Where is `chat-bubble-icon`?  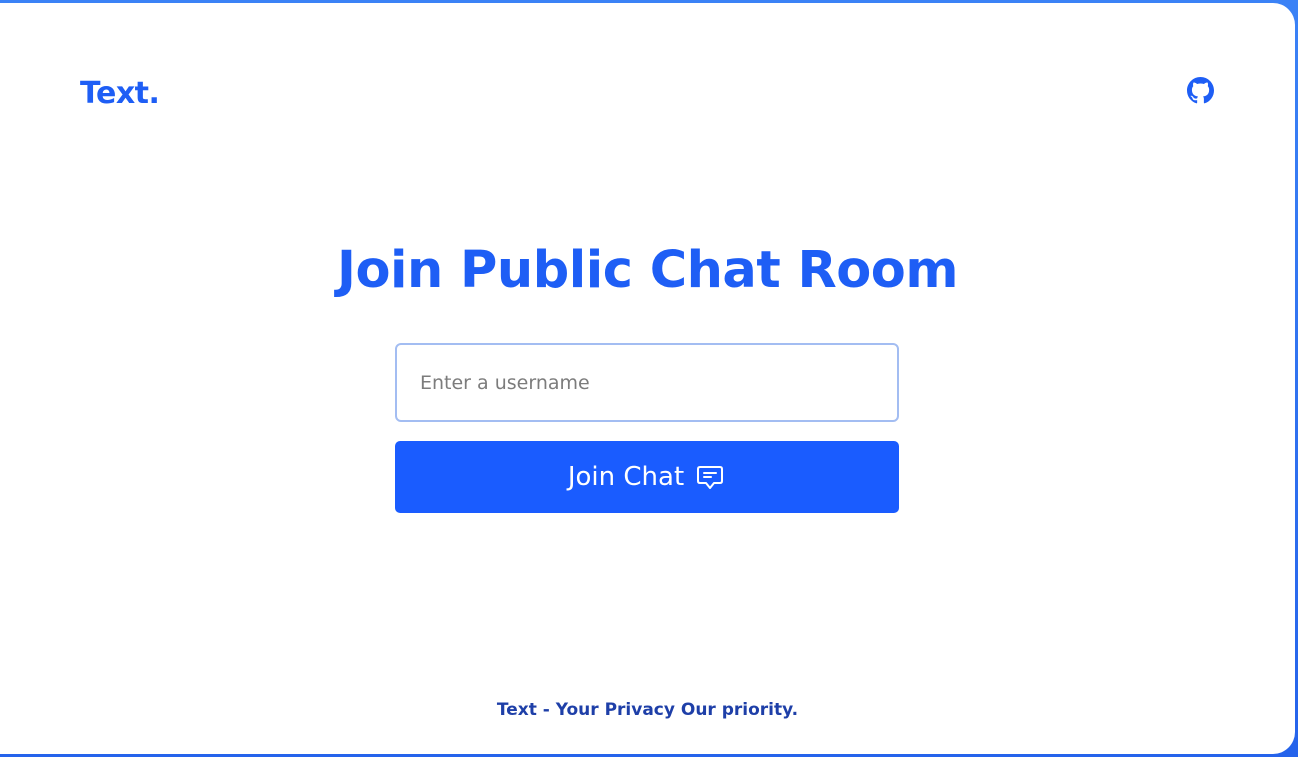 chat-bubble-icon is located at coordinates (710, 477).